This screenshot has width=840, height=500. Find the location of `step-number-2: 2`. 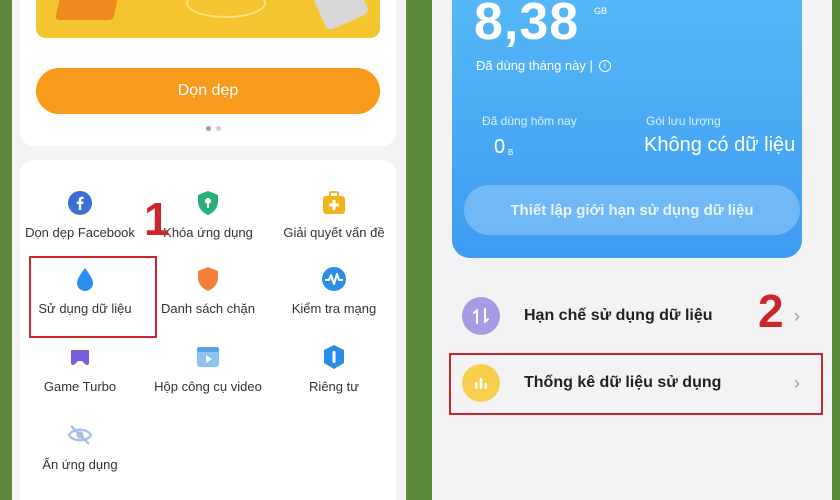

step-number-2: 2 is located at coordinates (771, 311).